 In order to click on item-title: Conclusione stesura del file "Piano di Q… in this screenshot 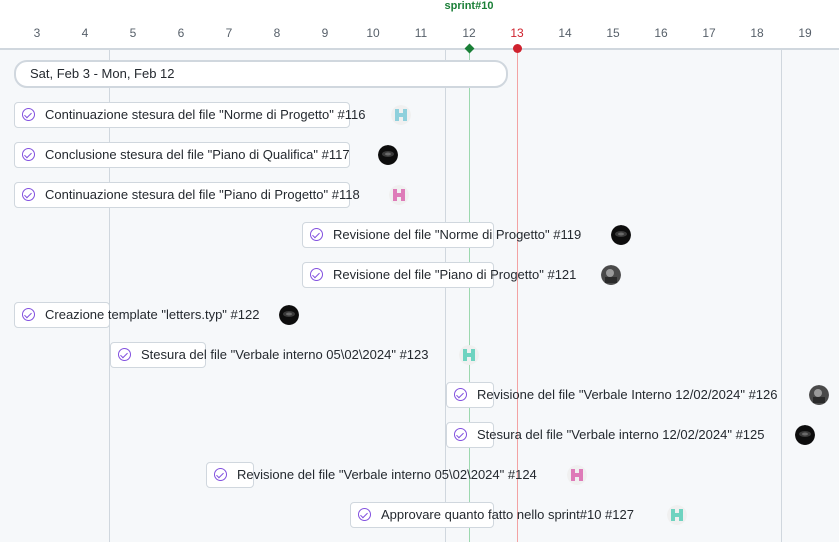, I will do `click(197, 155)`.